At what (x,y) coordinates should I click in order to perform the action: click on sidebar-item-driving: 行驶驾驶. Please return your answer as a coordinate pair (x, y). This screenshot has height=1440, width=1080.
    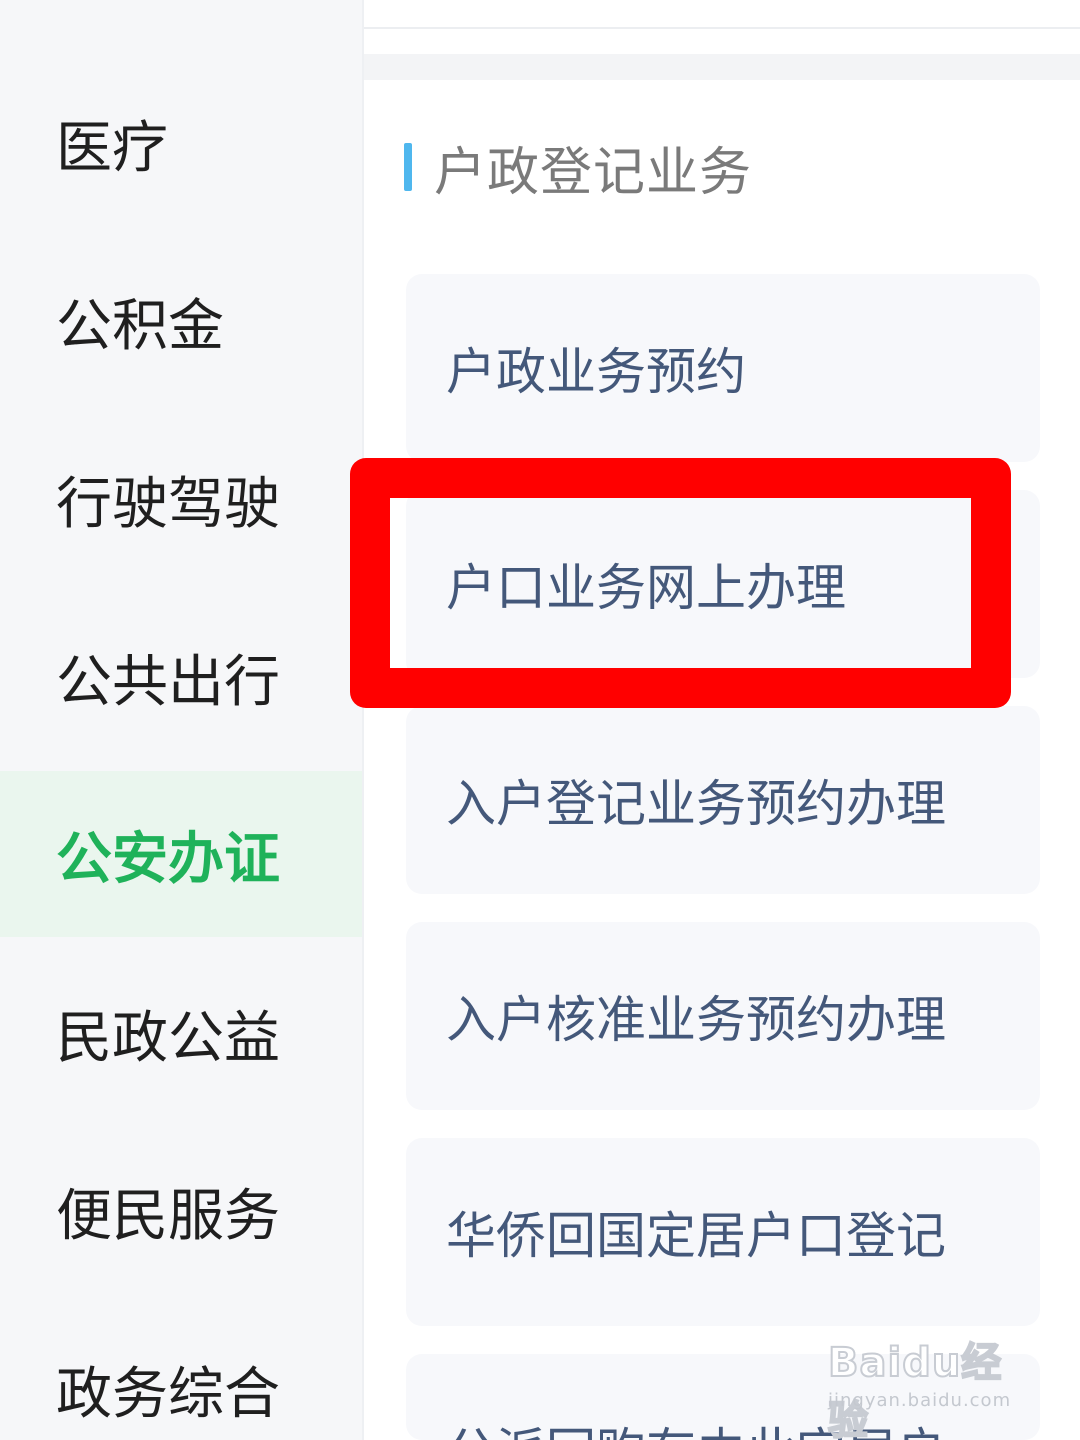
    Looking at the image, I should click on (181, 499).